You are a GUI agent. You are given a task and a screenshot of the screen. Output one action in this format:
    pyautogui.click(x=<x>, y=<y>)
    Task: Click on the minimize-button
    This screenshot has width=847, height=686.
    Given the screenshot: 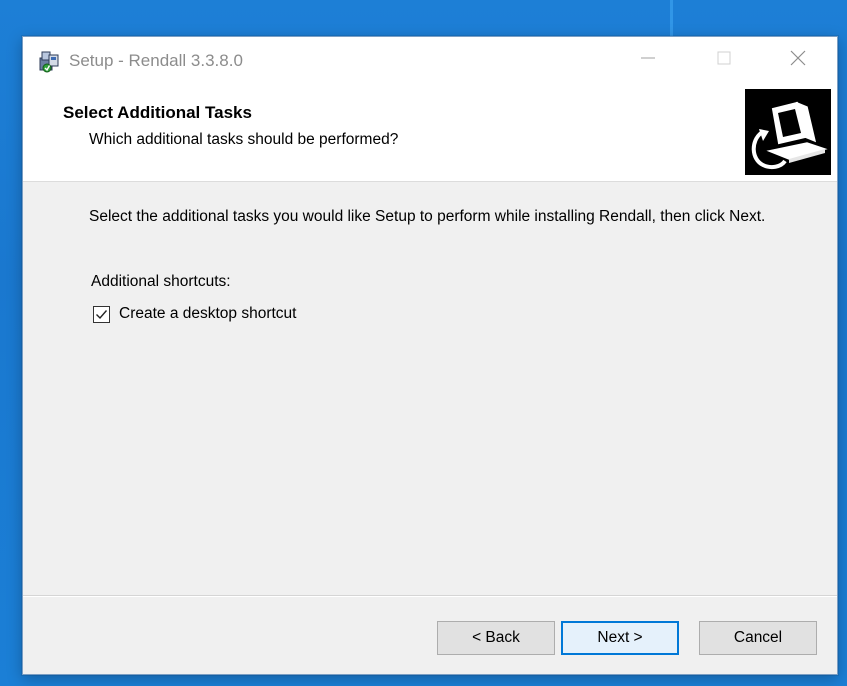 What is the action you would take?
    pyautogui.click(x=648, y=60)
    